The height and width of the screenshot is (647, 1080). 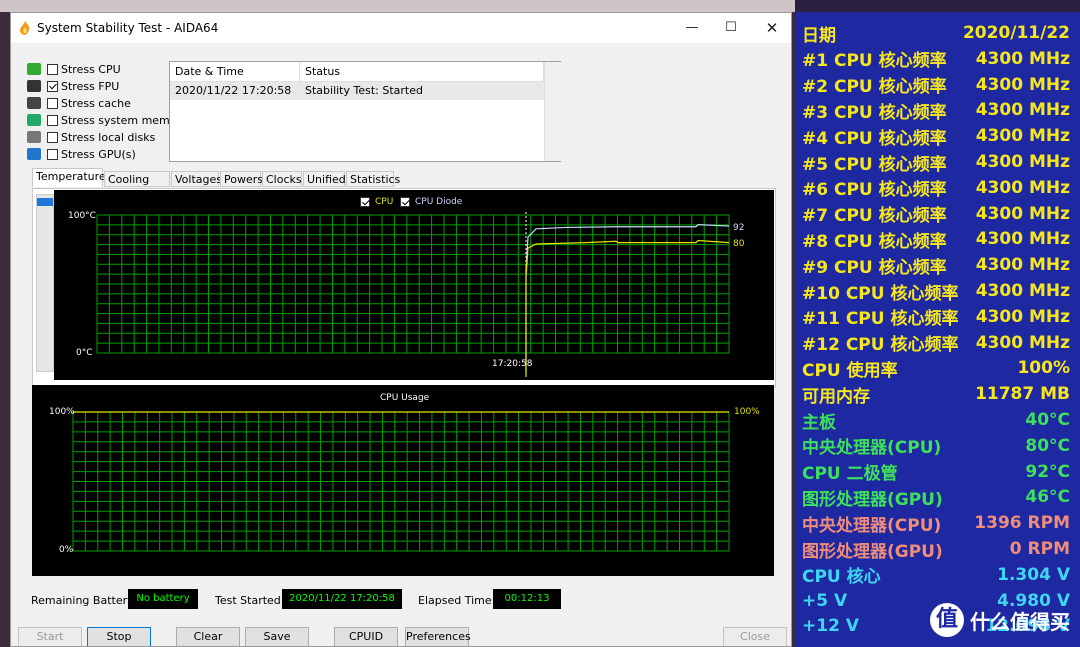 I want to click on osd-row: #12 CPU 核心频率 4300 MHz, so click(x=936, y=343).